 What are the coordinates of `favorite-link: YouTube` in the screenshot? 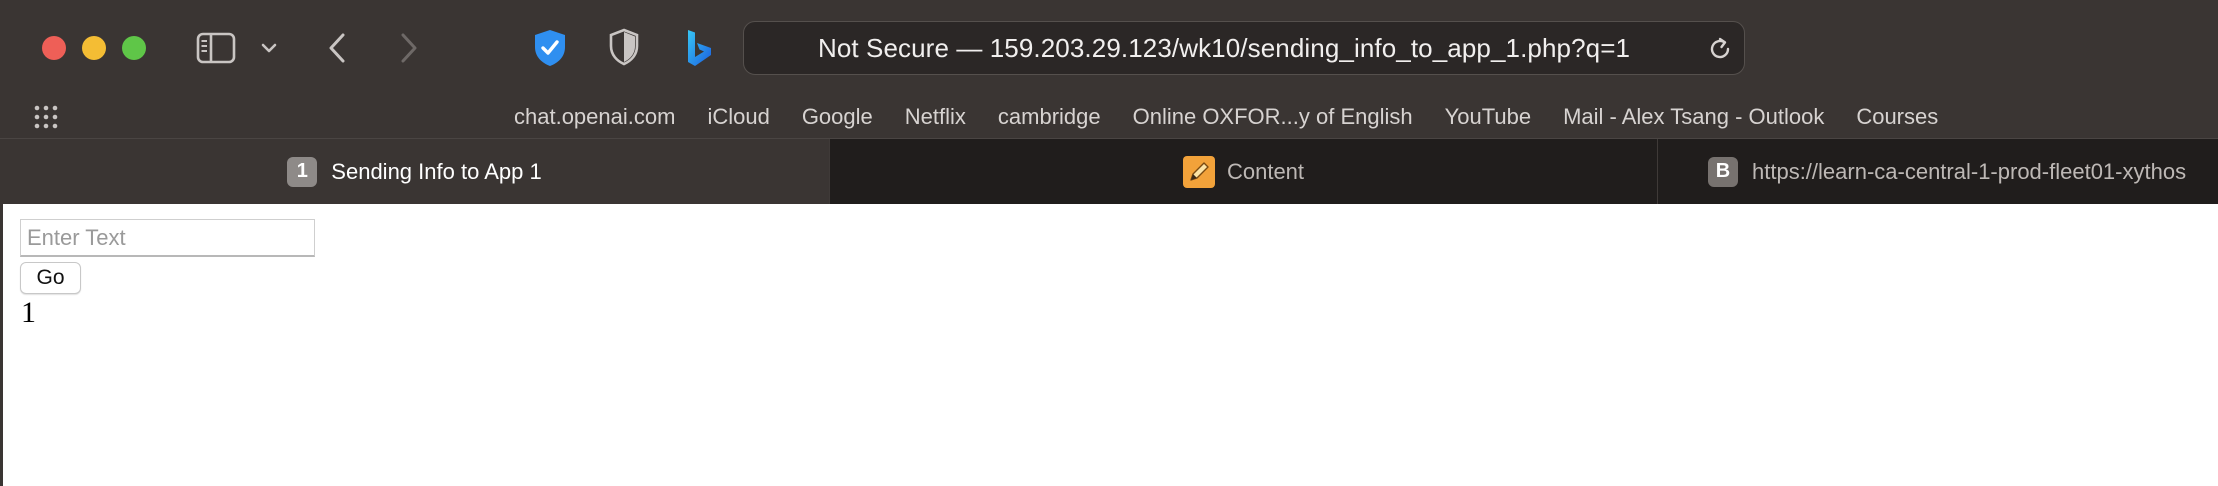 It's located at (1488, 117).